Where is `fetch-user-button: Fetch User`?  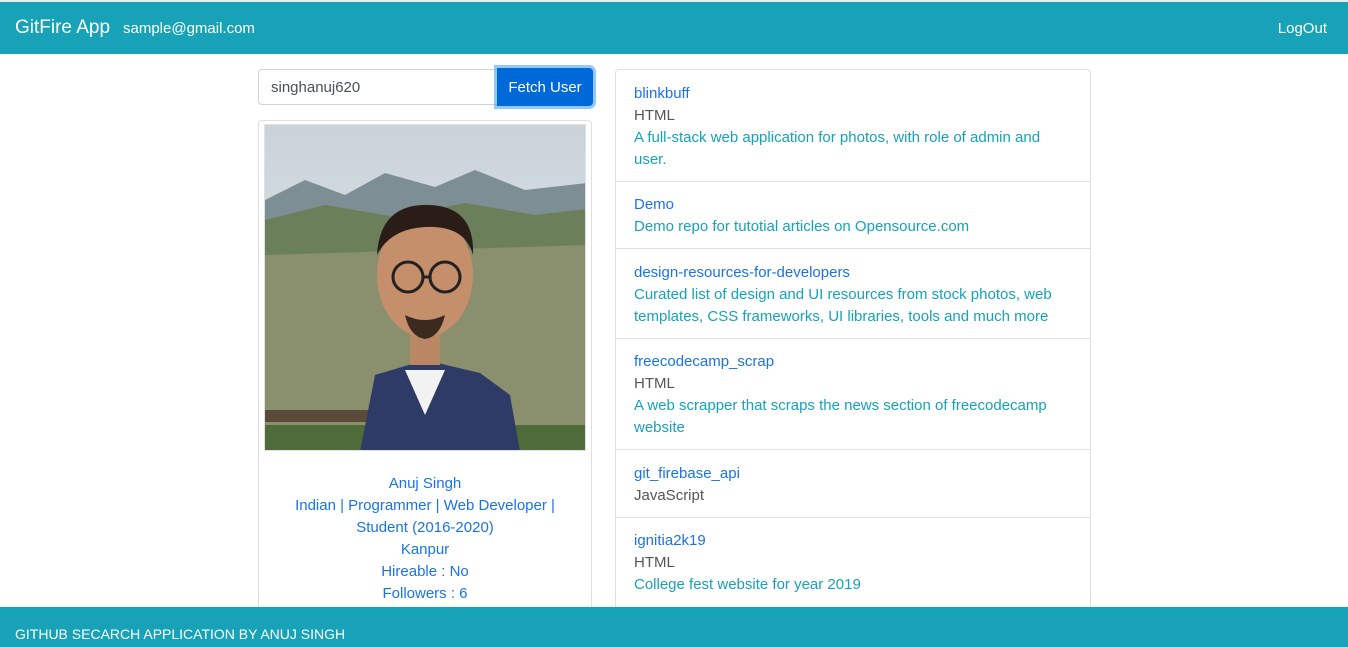
fetch-user-button: Fetch User is located at coordinates (545, 87).